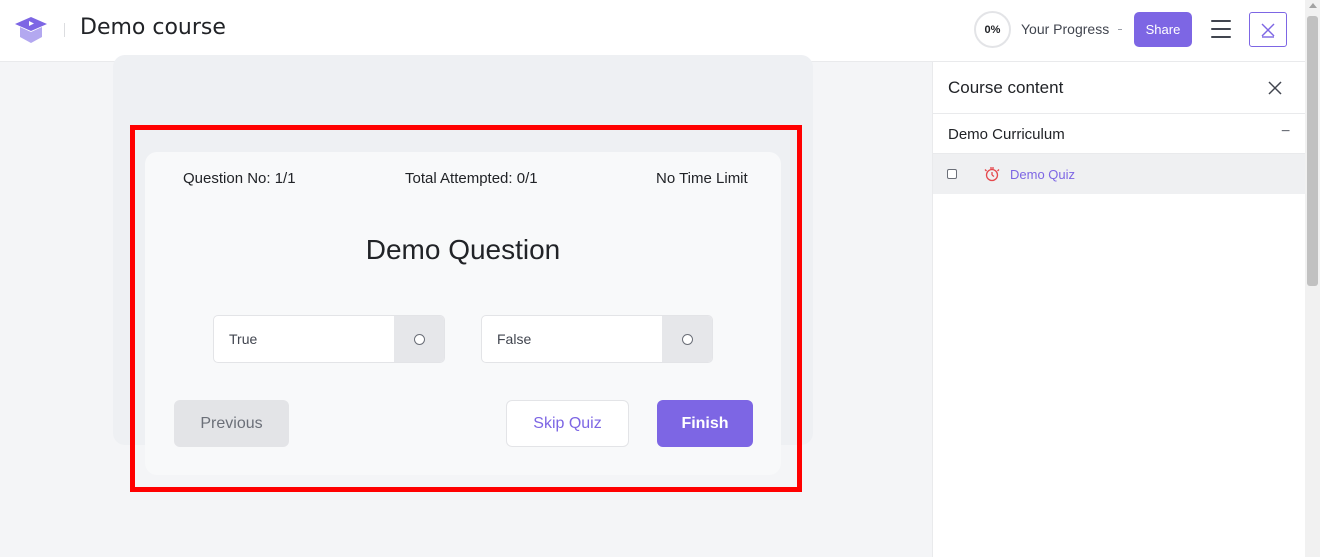  What do you see at coordinates (652, 31) in the screenshot?
I see `top-header: Demo course 0% Your Progress Share` at bounding box center [652, 31].